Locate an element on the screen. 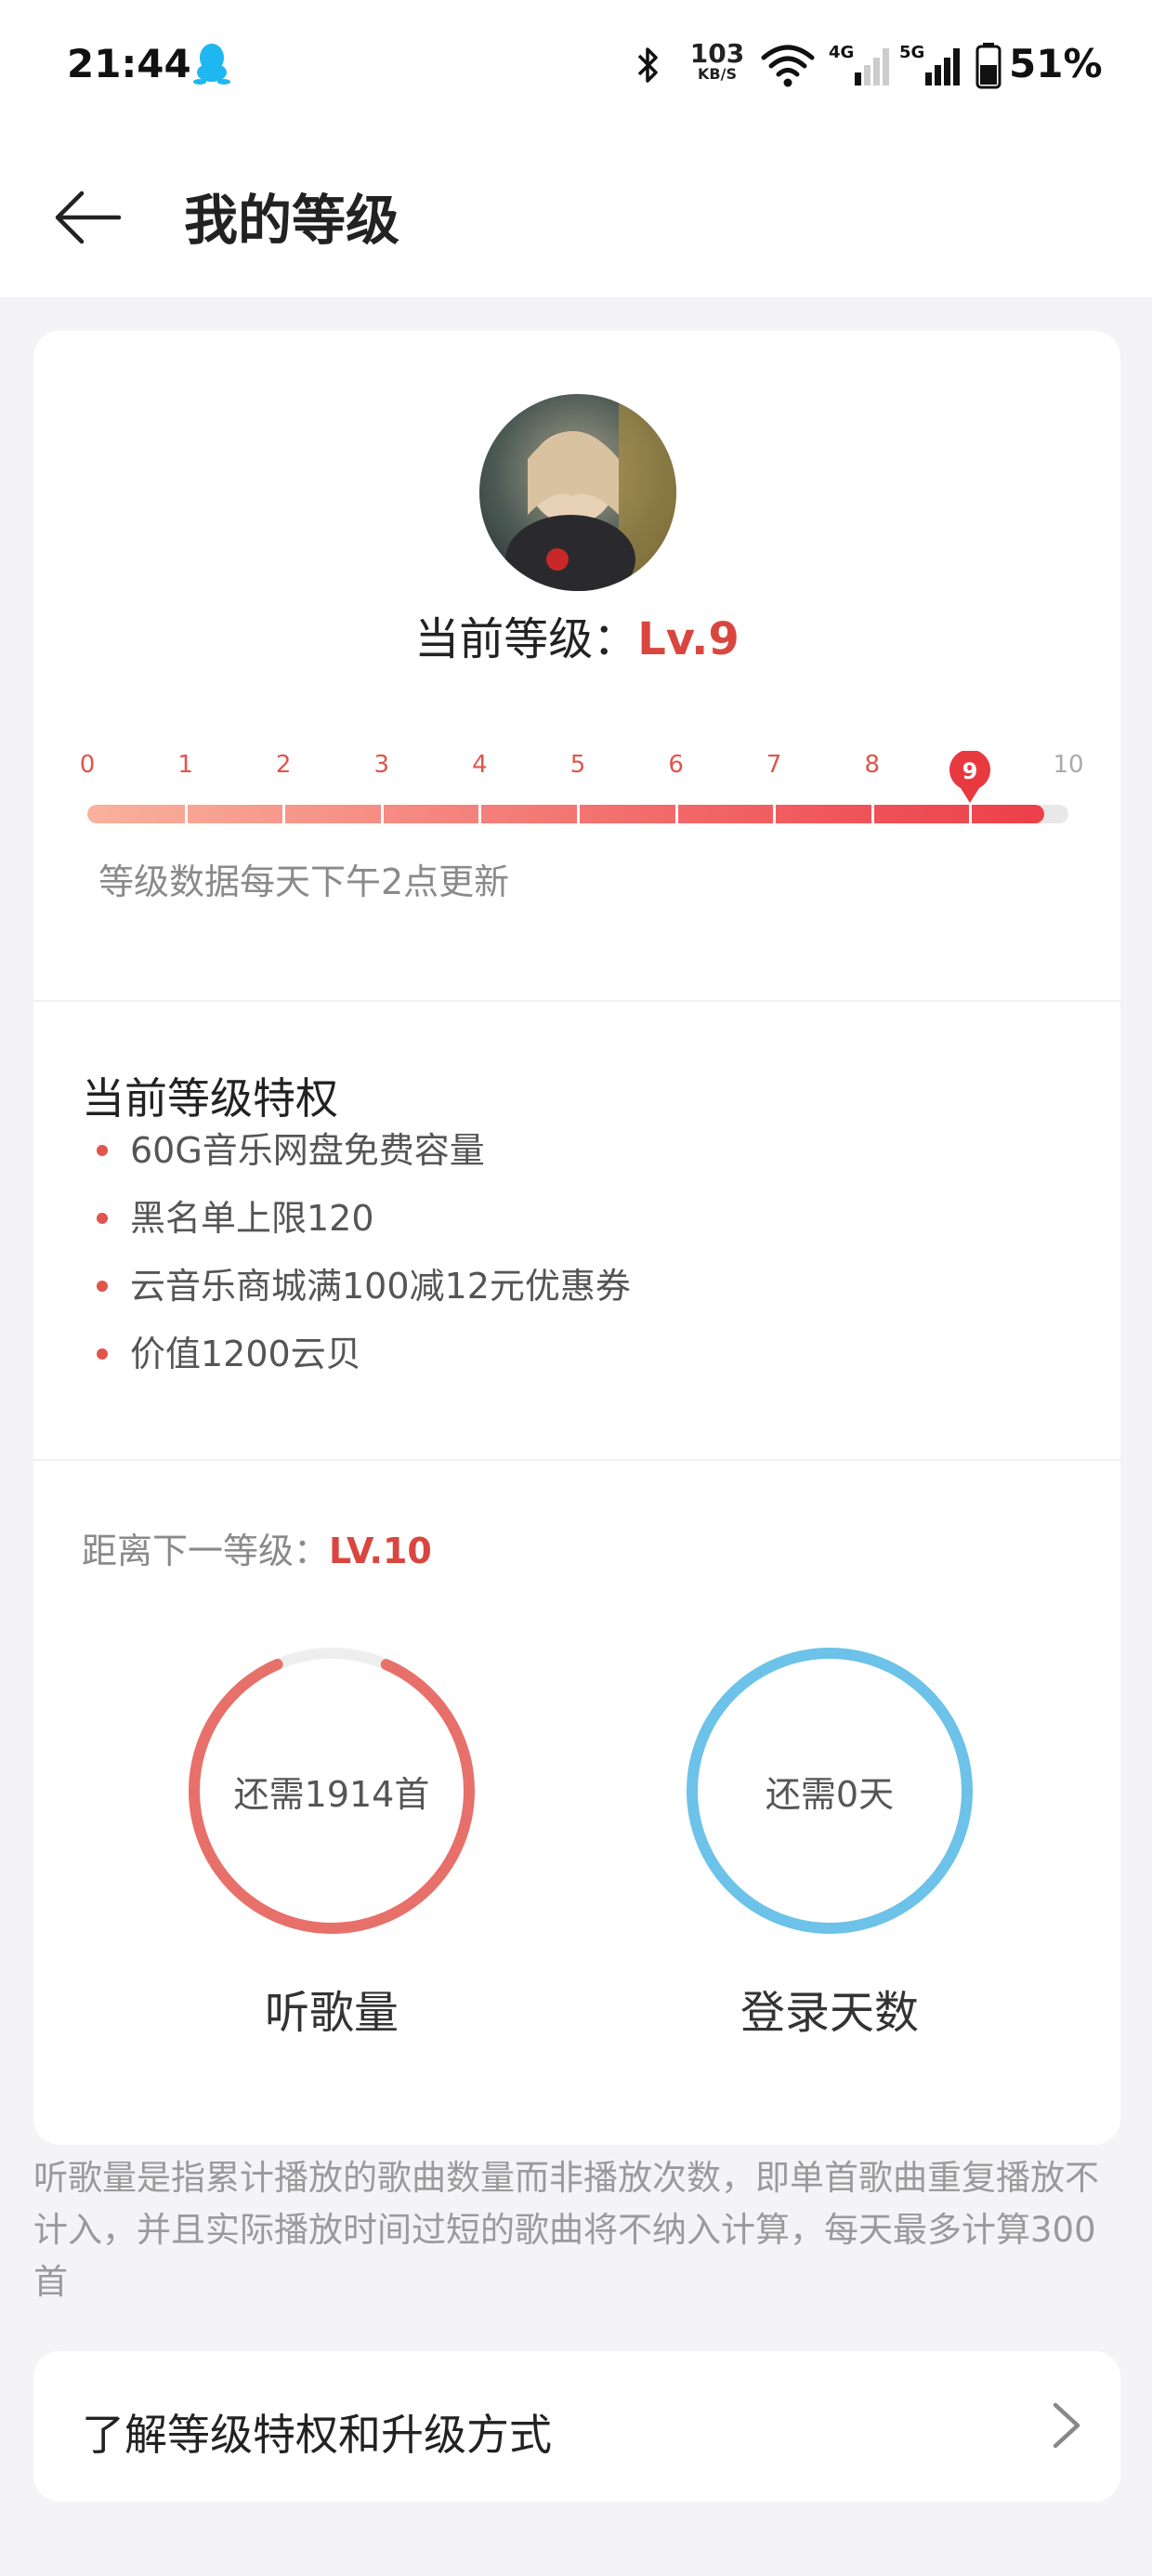 The width and height of the screenshot is (1152, 2576). current-level: 当前等级：Lv.9 is located at coordinates (576, 634).